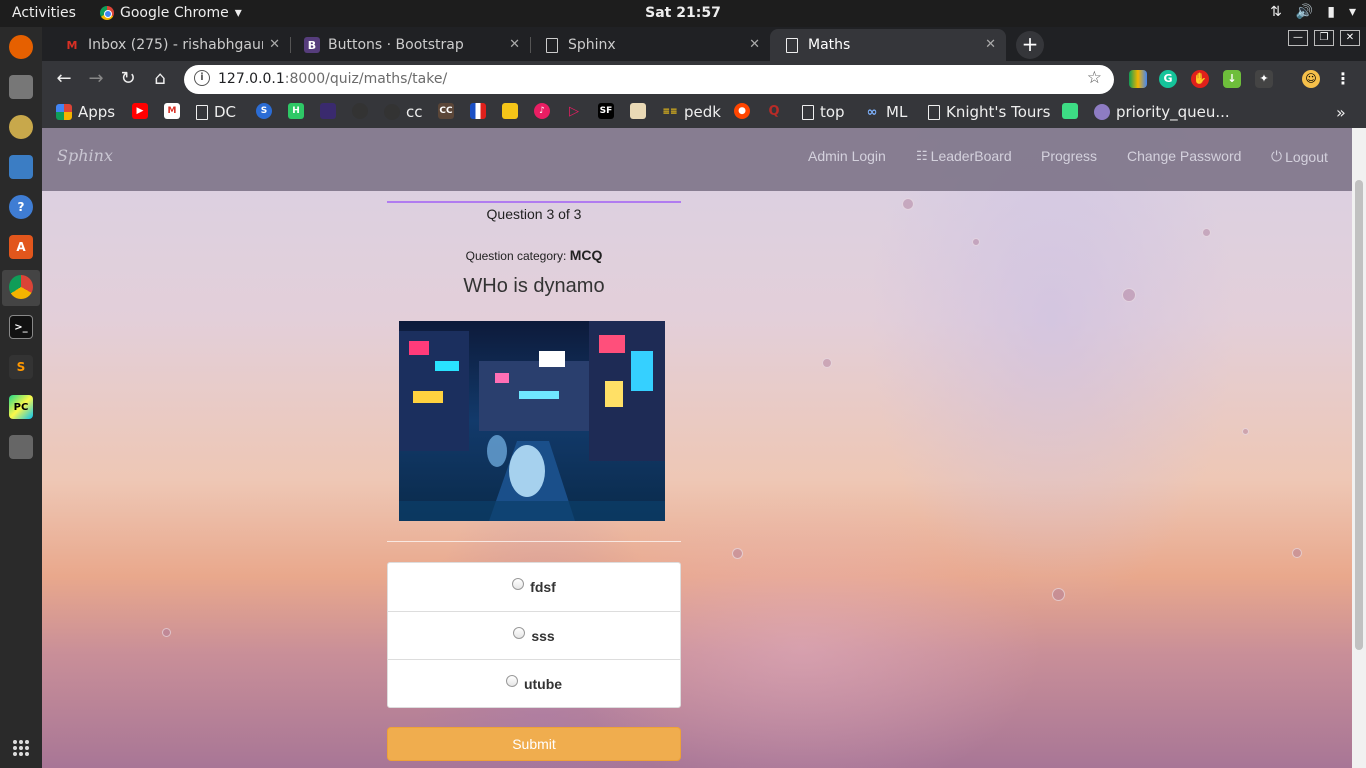  I want to click on rhythmbox-icon, so click(21, 127).